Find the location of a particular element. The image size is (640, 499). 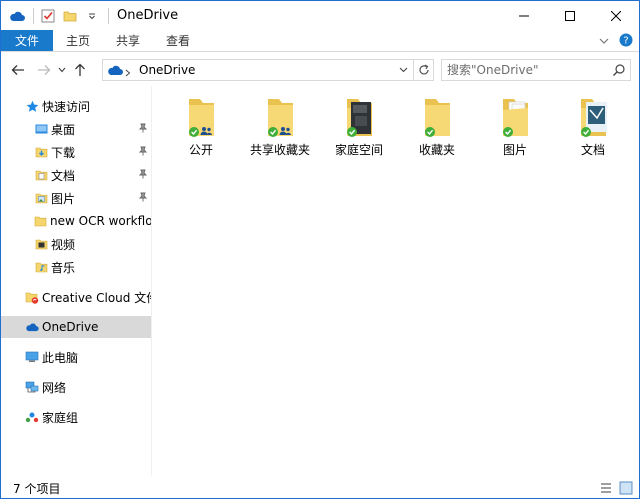

nav-quick-item: new OCR workflow is located at coordinates (76, 221).